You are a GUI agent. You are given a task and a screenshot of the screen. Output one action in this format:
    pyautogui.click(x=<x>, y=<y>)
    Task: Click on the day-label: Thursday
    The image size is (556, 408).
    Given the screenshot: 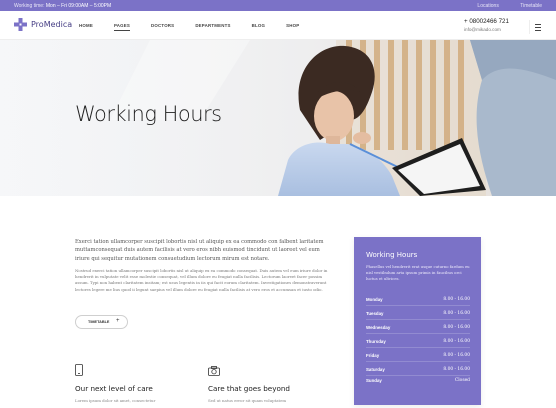 What is the action you would take?
    pyautogui.click(x=376, y=341)
    